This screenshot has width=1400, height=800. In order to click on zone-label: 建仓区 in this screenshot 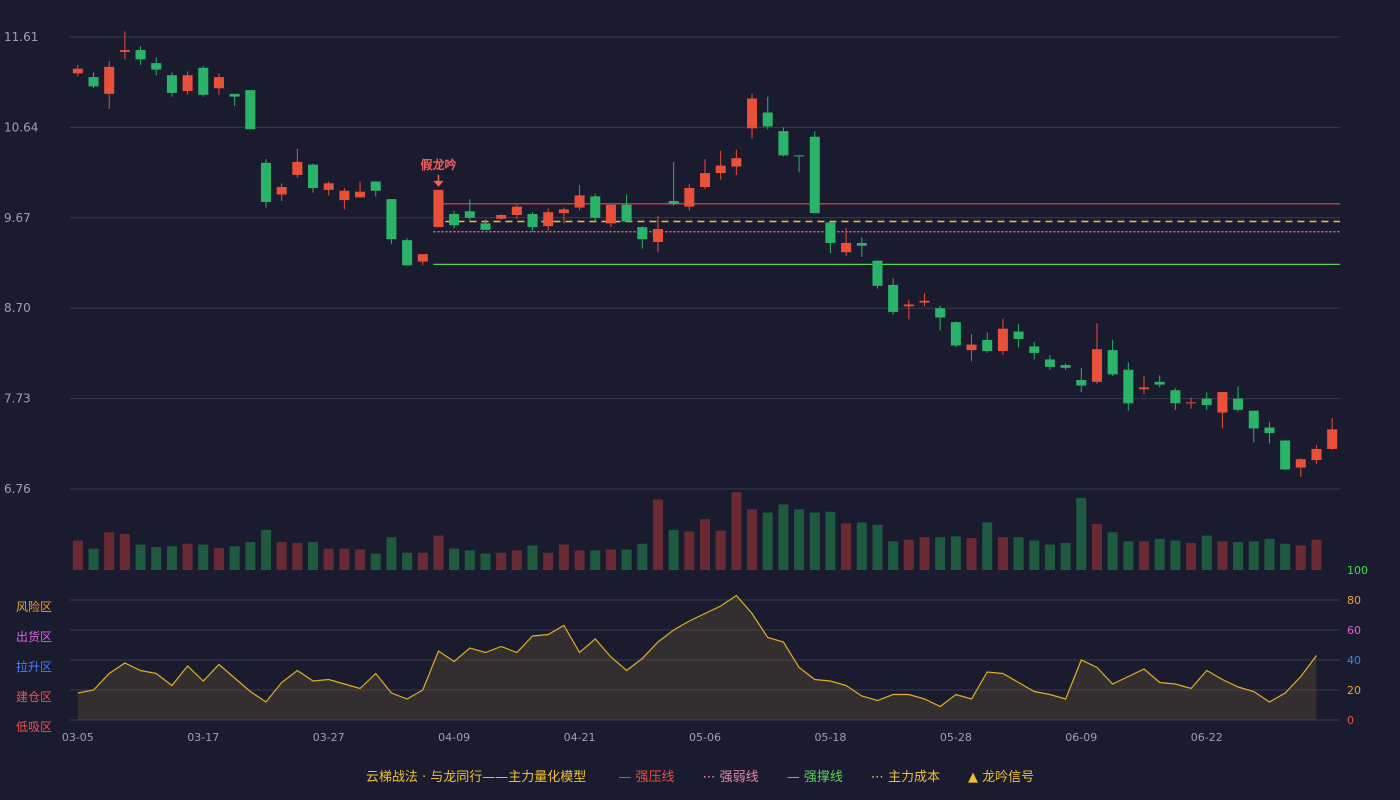, I will do `click(34, 697)`.